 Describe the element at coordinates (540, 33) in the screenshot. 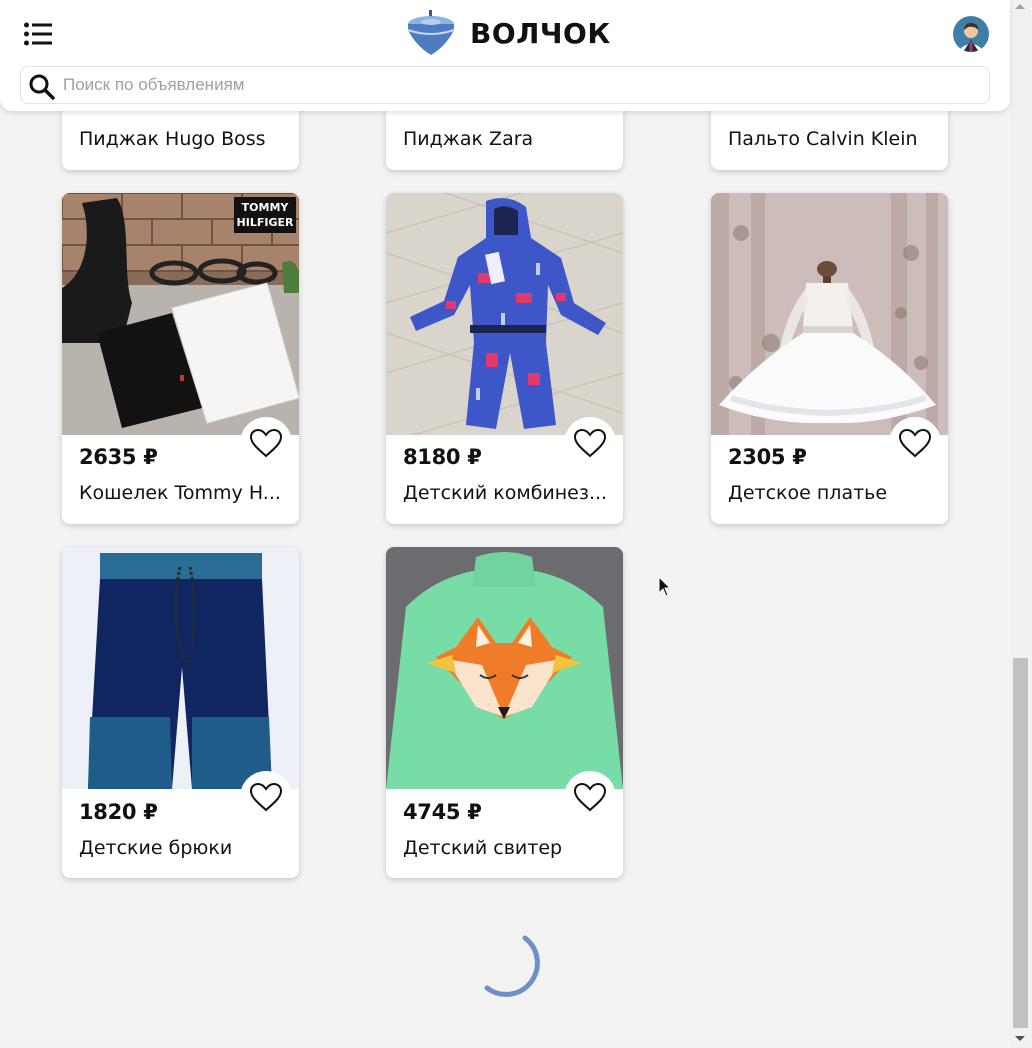

I see `logo-text: ВОЛЧОК` at that location.